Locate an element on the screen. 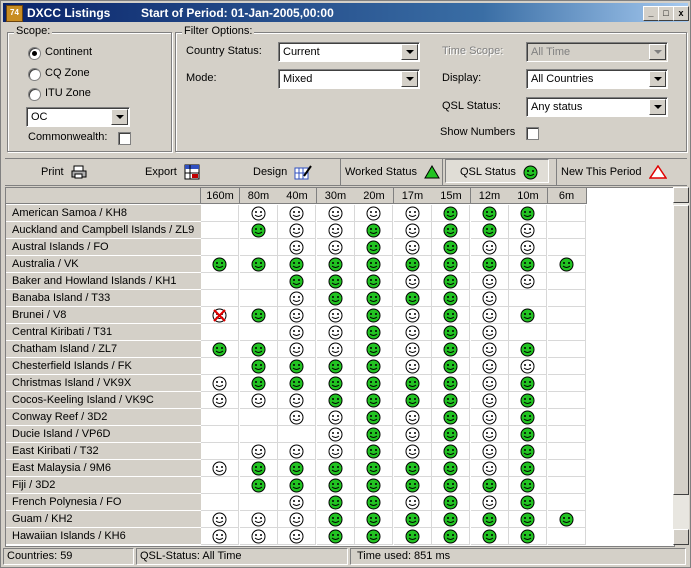 This screenshot has height=568, width=691. vertical-scrollbar is located at coordinates (681, 366).